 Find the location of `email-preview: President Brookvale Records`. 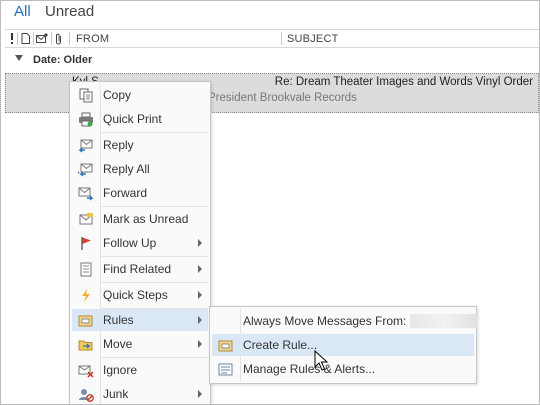

email-preview: President Brookvale Records is located at coordinates (282, 98).